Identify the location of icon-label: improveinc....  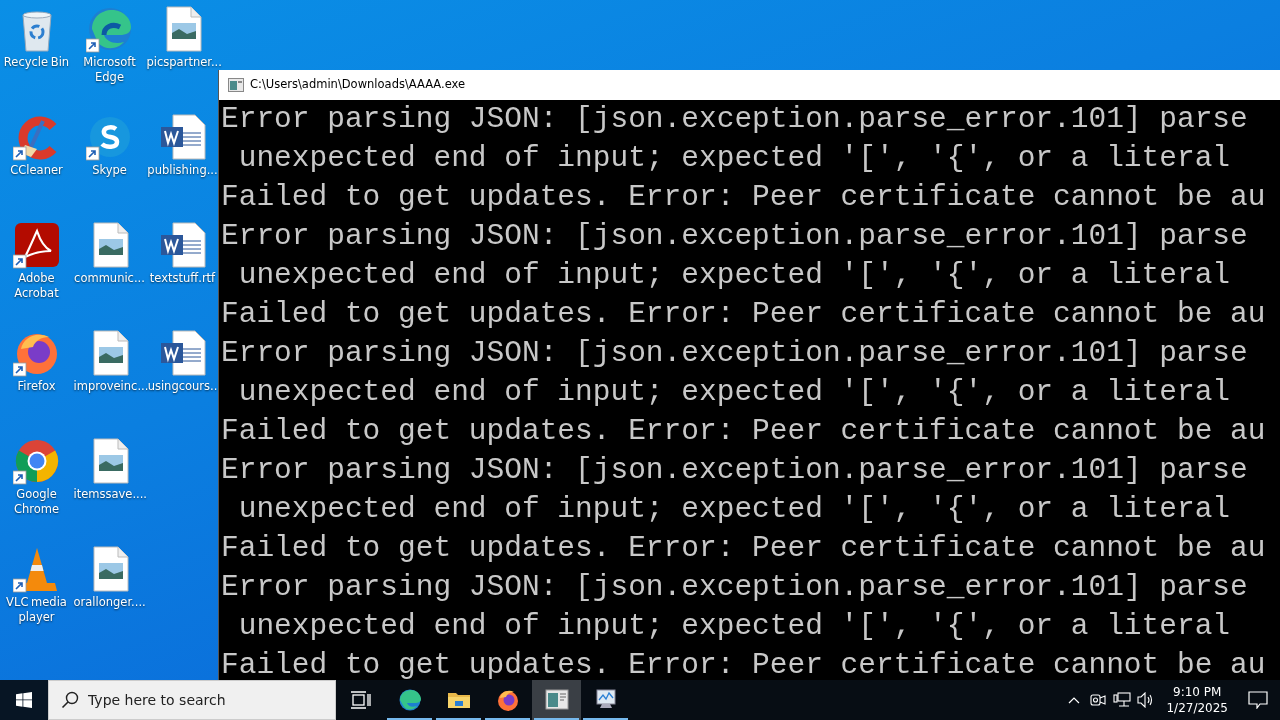
(109, 386).